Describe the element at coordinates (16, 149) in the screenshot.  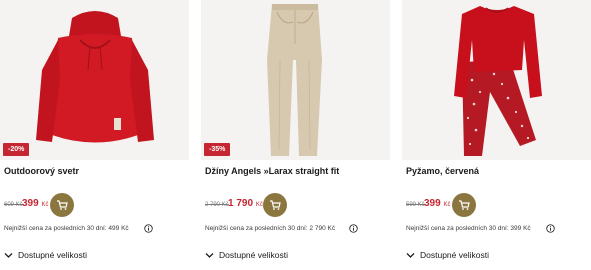
I see `discount-badge: -20%` at that location.